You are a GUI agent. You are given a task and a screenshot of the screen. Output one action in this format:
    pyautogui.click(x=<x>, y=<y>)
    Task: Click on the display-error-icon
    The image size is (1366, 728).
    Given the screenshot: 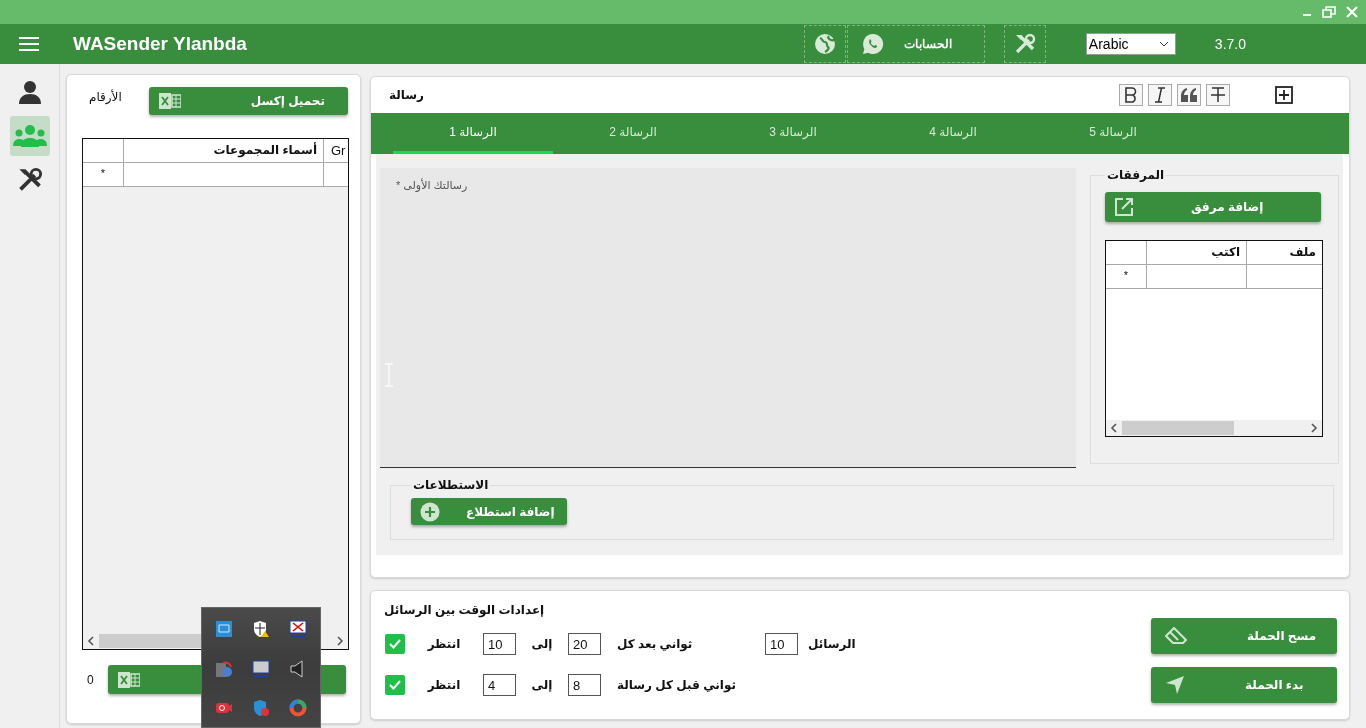 What is the action you would take?
    pyautogui.click(x=298, y=629)
    